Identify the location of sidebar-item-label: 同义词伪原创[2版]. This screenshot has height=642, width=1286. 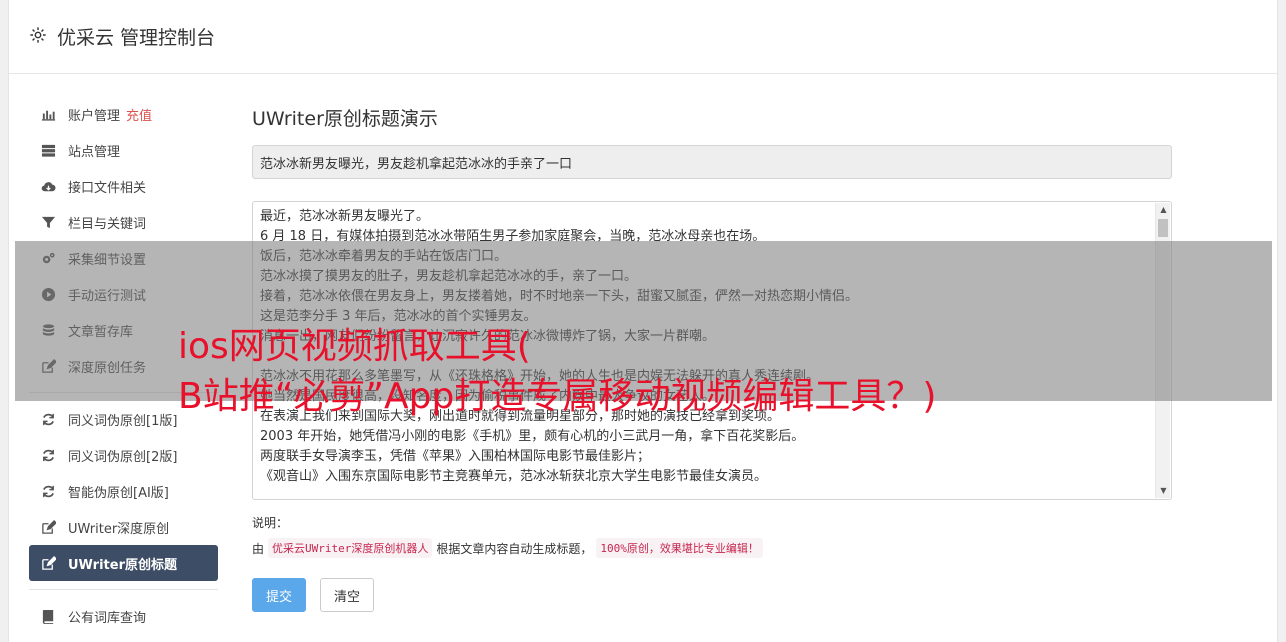
(123, 457).